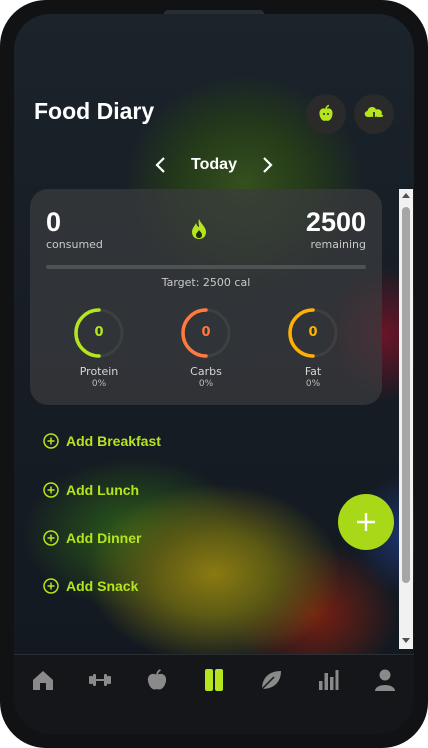 This screenshot has width=428, height=748. Describe the element at coordinates (267, 165) in the screenshot. I see `chevron-right-icon` at that location.